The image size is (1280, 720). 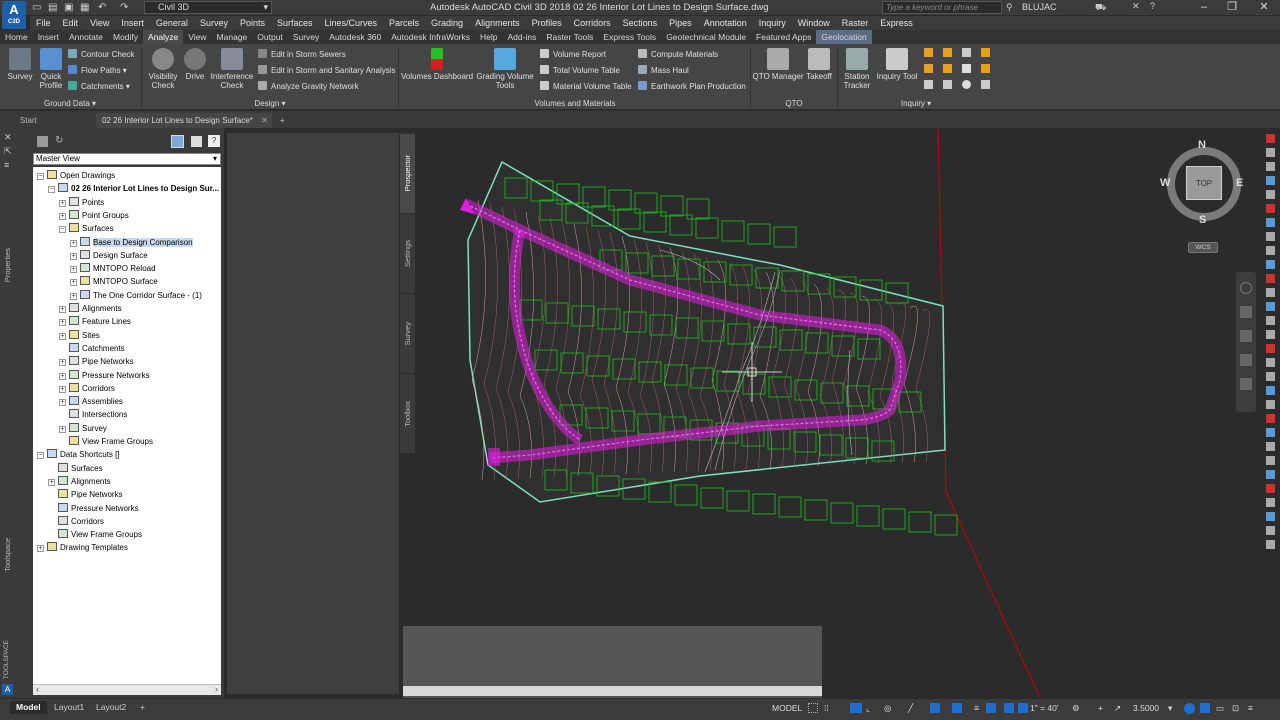 I want to click on menu-insert: Insert, so click(x=132, y=23).